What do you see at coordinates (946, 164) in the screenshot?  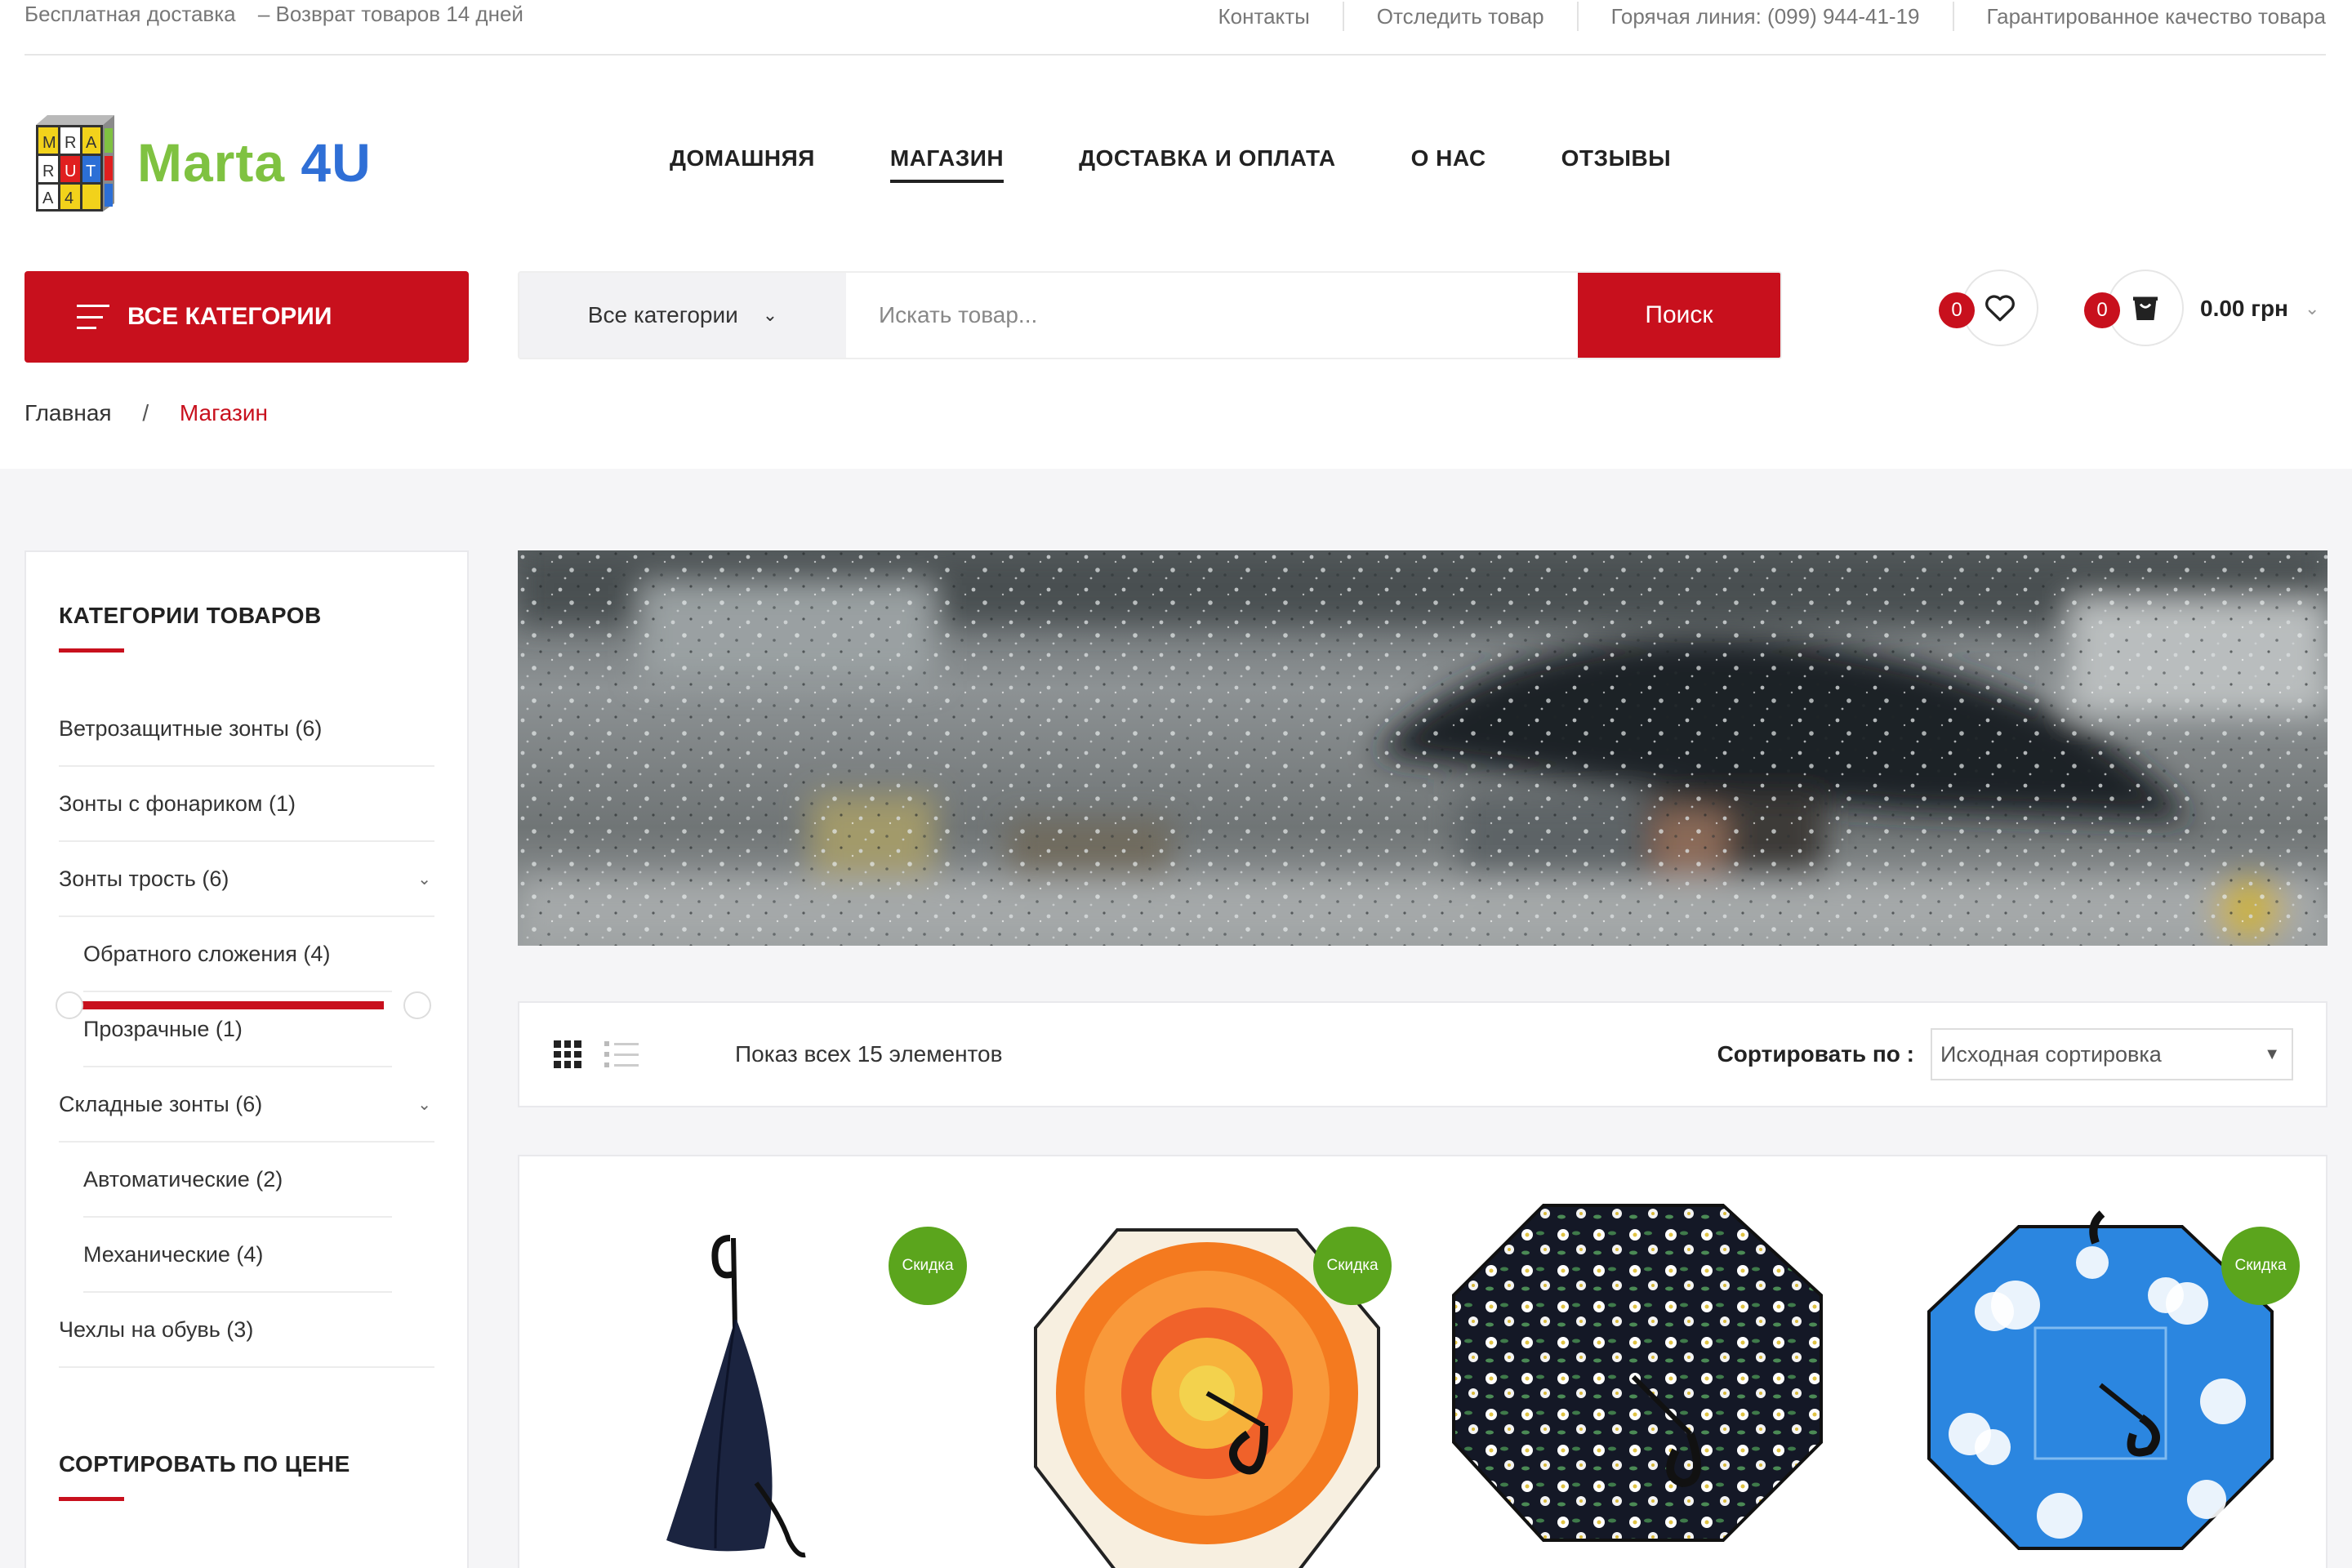 I see `nav-shop: МАГАЗИН` at bounding box center [946, 164].